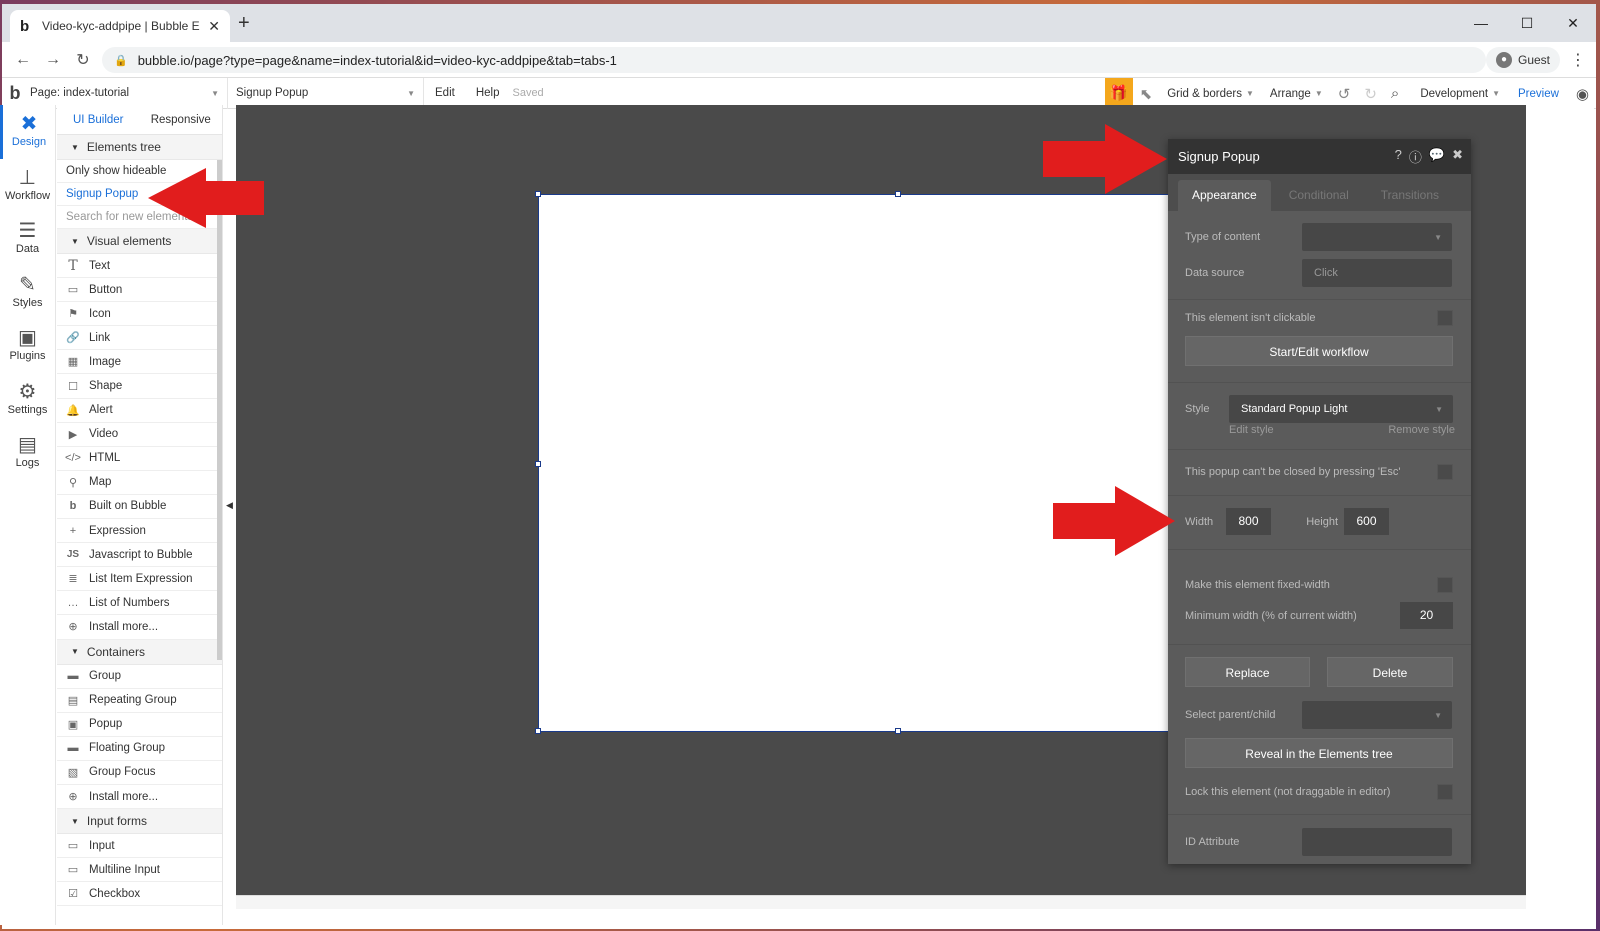  I want to click on cursor-icon: ⬉, so click(1146, 94).